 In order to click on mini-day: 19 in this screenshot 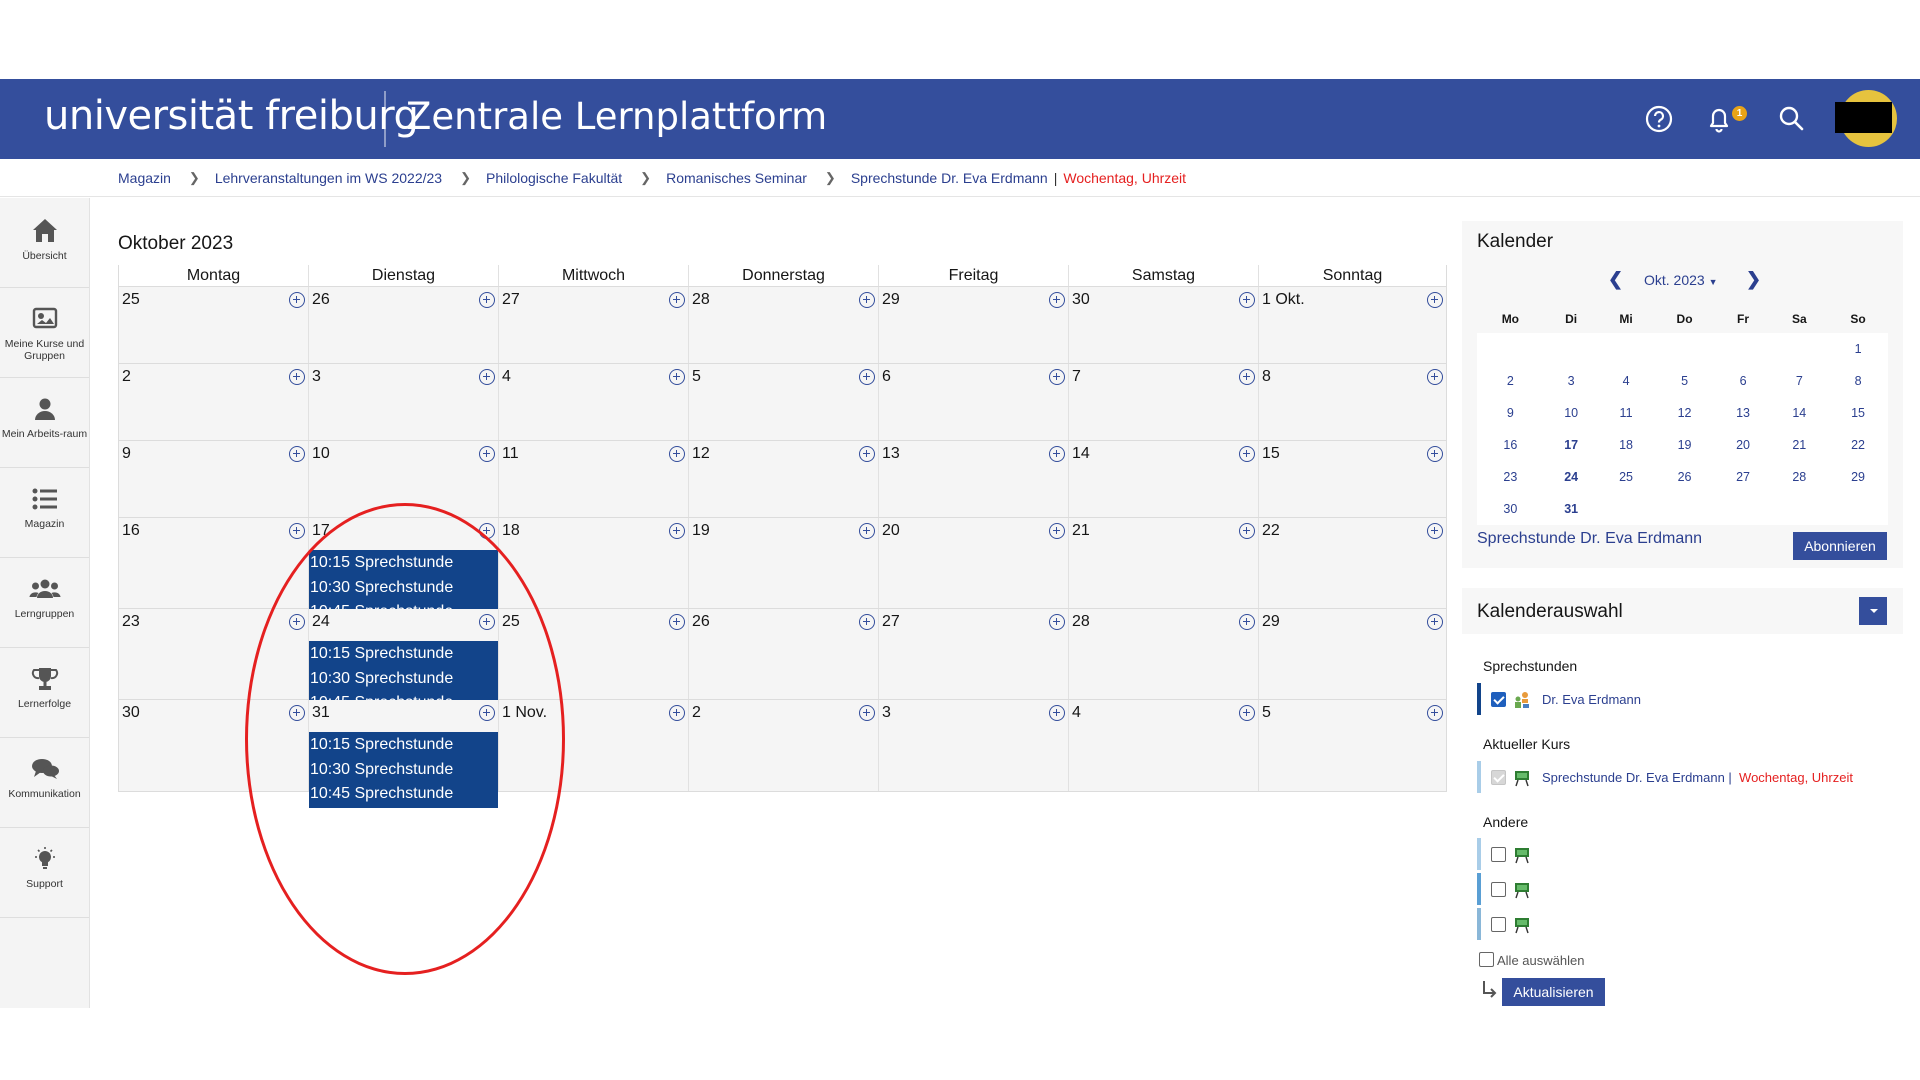, I will do `click(1684, 445)`.